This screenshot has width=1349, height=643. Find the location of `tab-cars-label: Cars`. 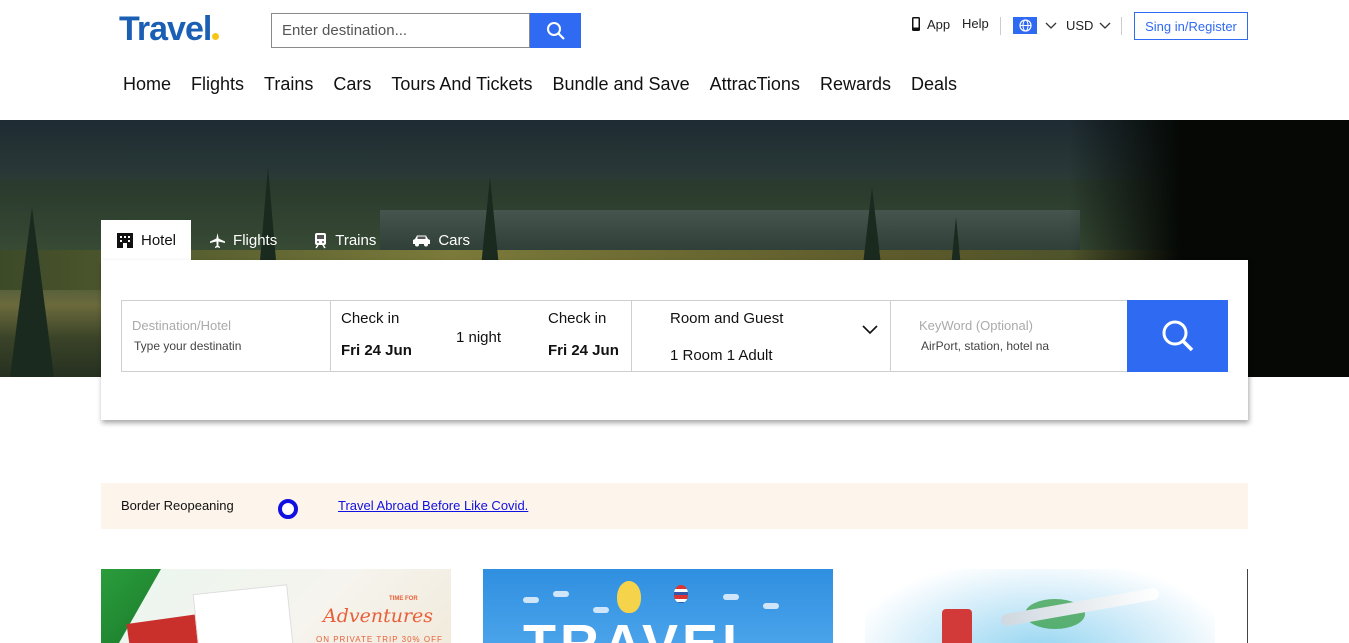

tab-cars-label: Cars is located at coordinates (454, 240).